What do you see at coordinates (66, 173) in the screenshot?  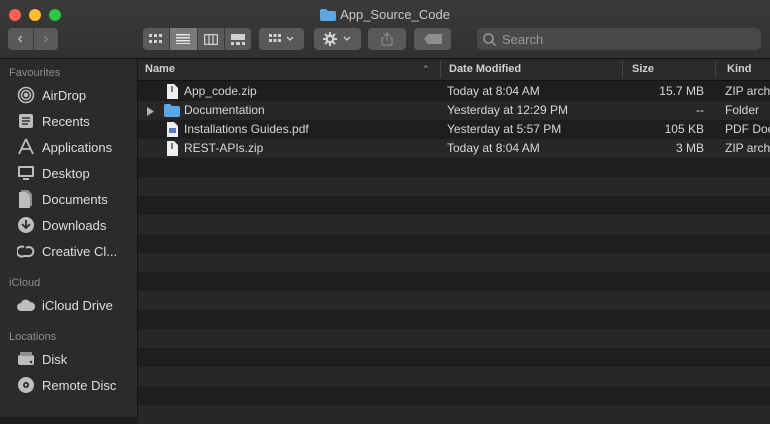 I see `sidebar-item-label: Desktop` at bounding box center [66, 173].